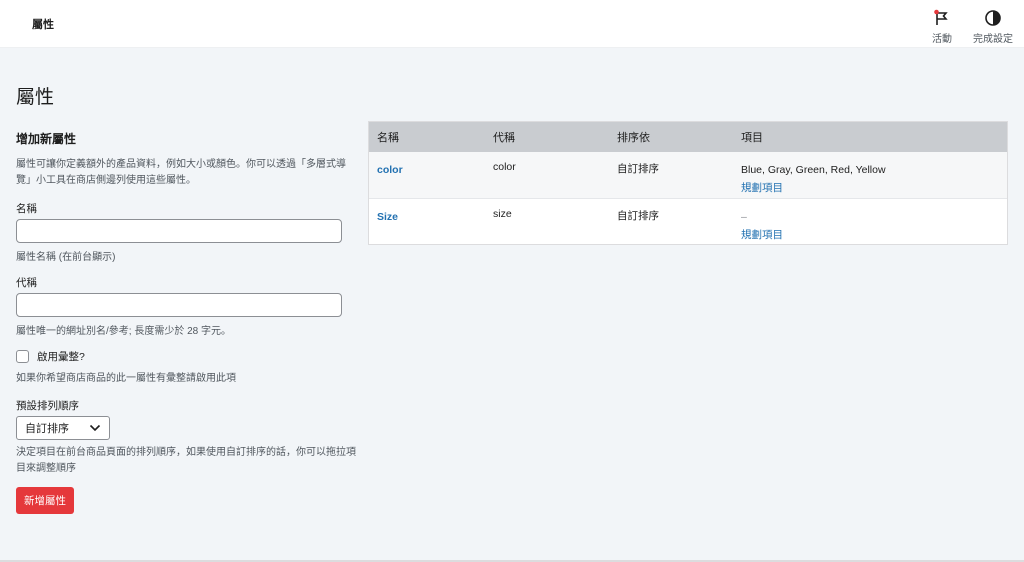  What do you see at coordinates (186, 460) in the screenshot?
I see `sort-hint: 決定項目在前台商品頁面的排列順序，如果使用自訂排序的話，你可以拖拉項目來調整順序` at bounding box center [186, 460].